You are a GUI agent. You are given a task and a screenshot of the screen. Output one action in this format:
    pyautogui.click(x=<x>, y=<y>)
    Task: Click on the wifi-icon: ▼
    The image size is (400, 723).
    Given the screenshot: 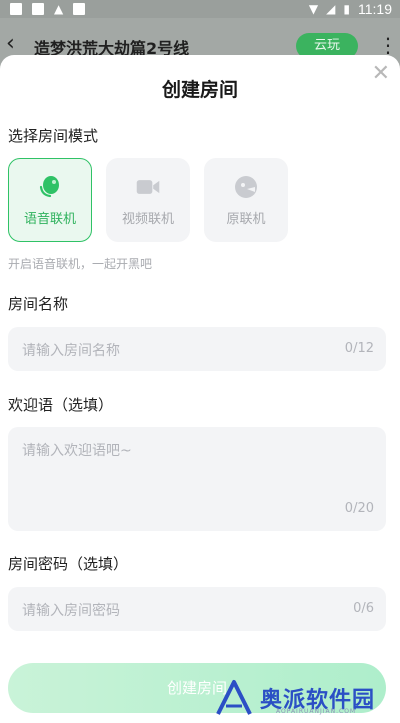 What is the action you would take?
    pyautogui.click(x=313, y=9)
    